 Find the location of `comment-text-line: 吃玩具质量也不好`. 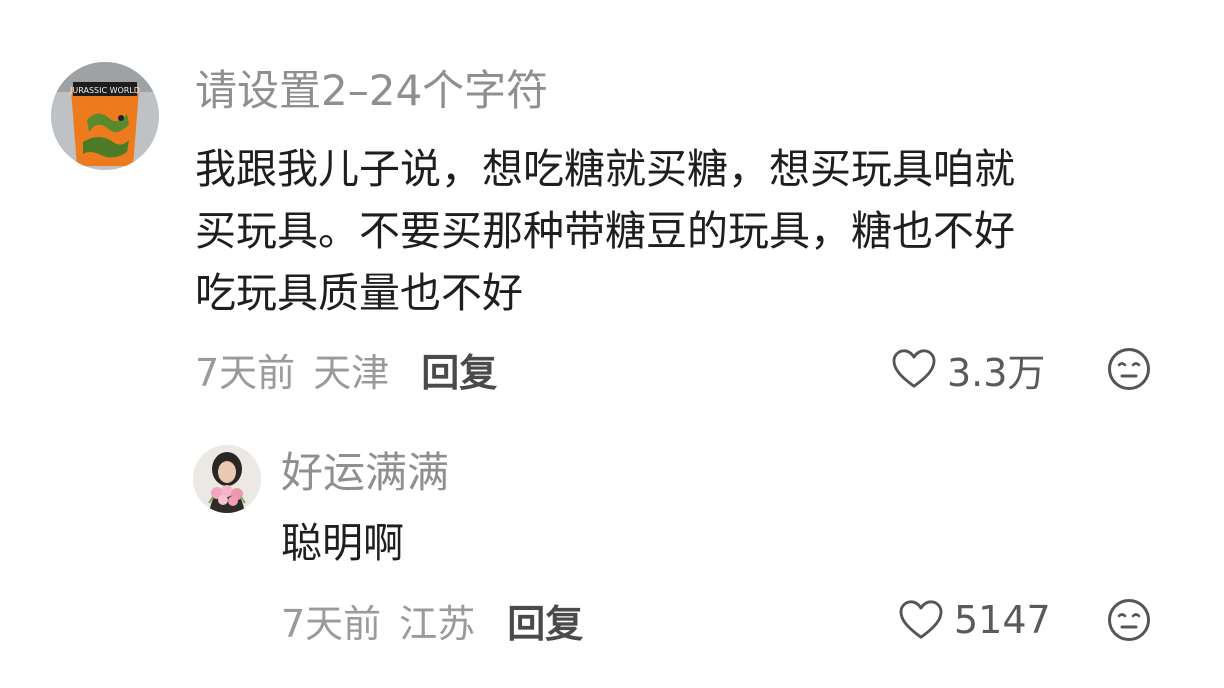

comment-text-line: 吃玩具质量也不好 is located at coordinates (359, 293).